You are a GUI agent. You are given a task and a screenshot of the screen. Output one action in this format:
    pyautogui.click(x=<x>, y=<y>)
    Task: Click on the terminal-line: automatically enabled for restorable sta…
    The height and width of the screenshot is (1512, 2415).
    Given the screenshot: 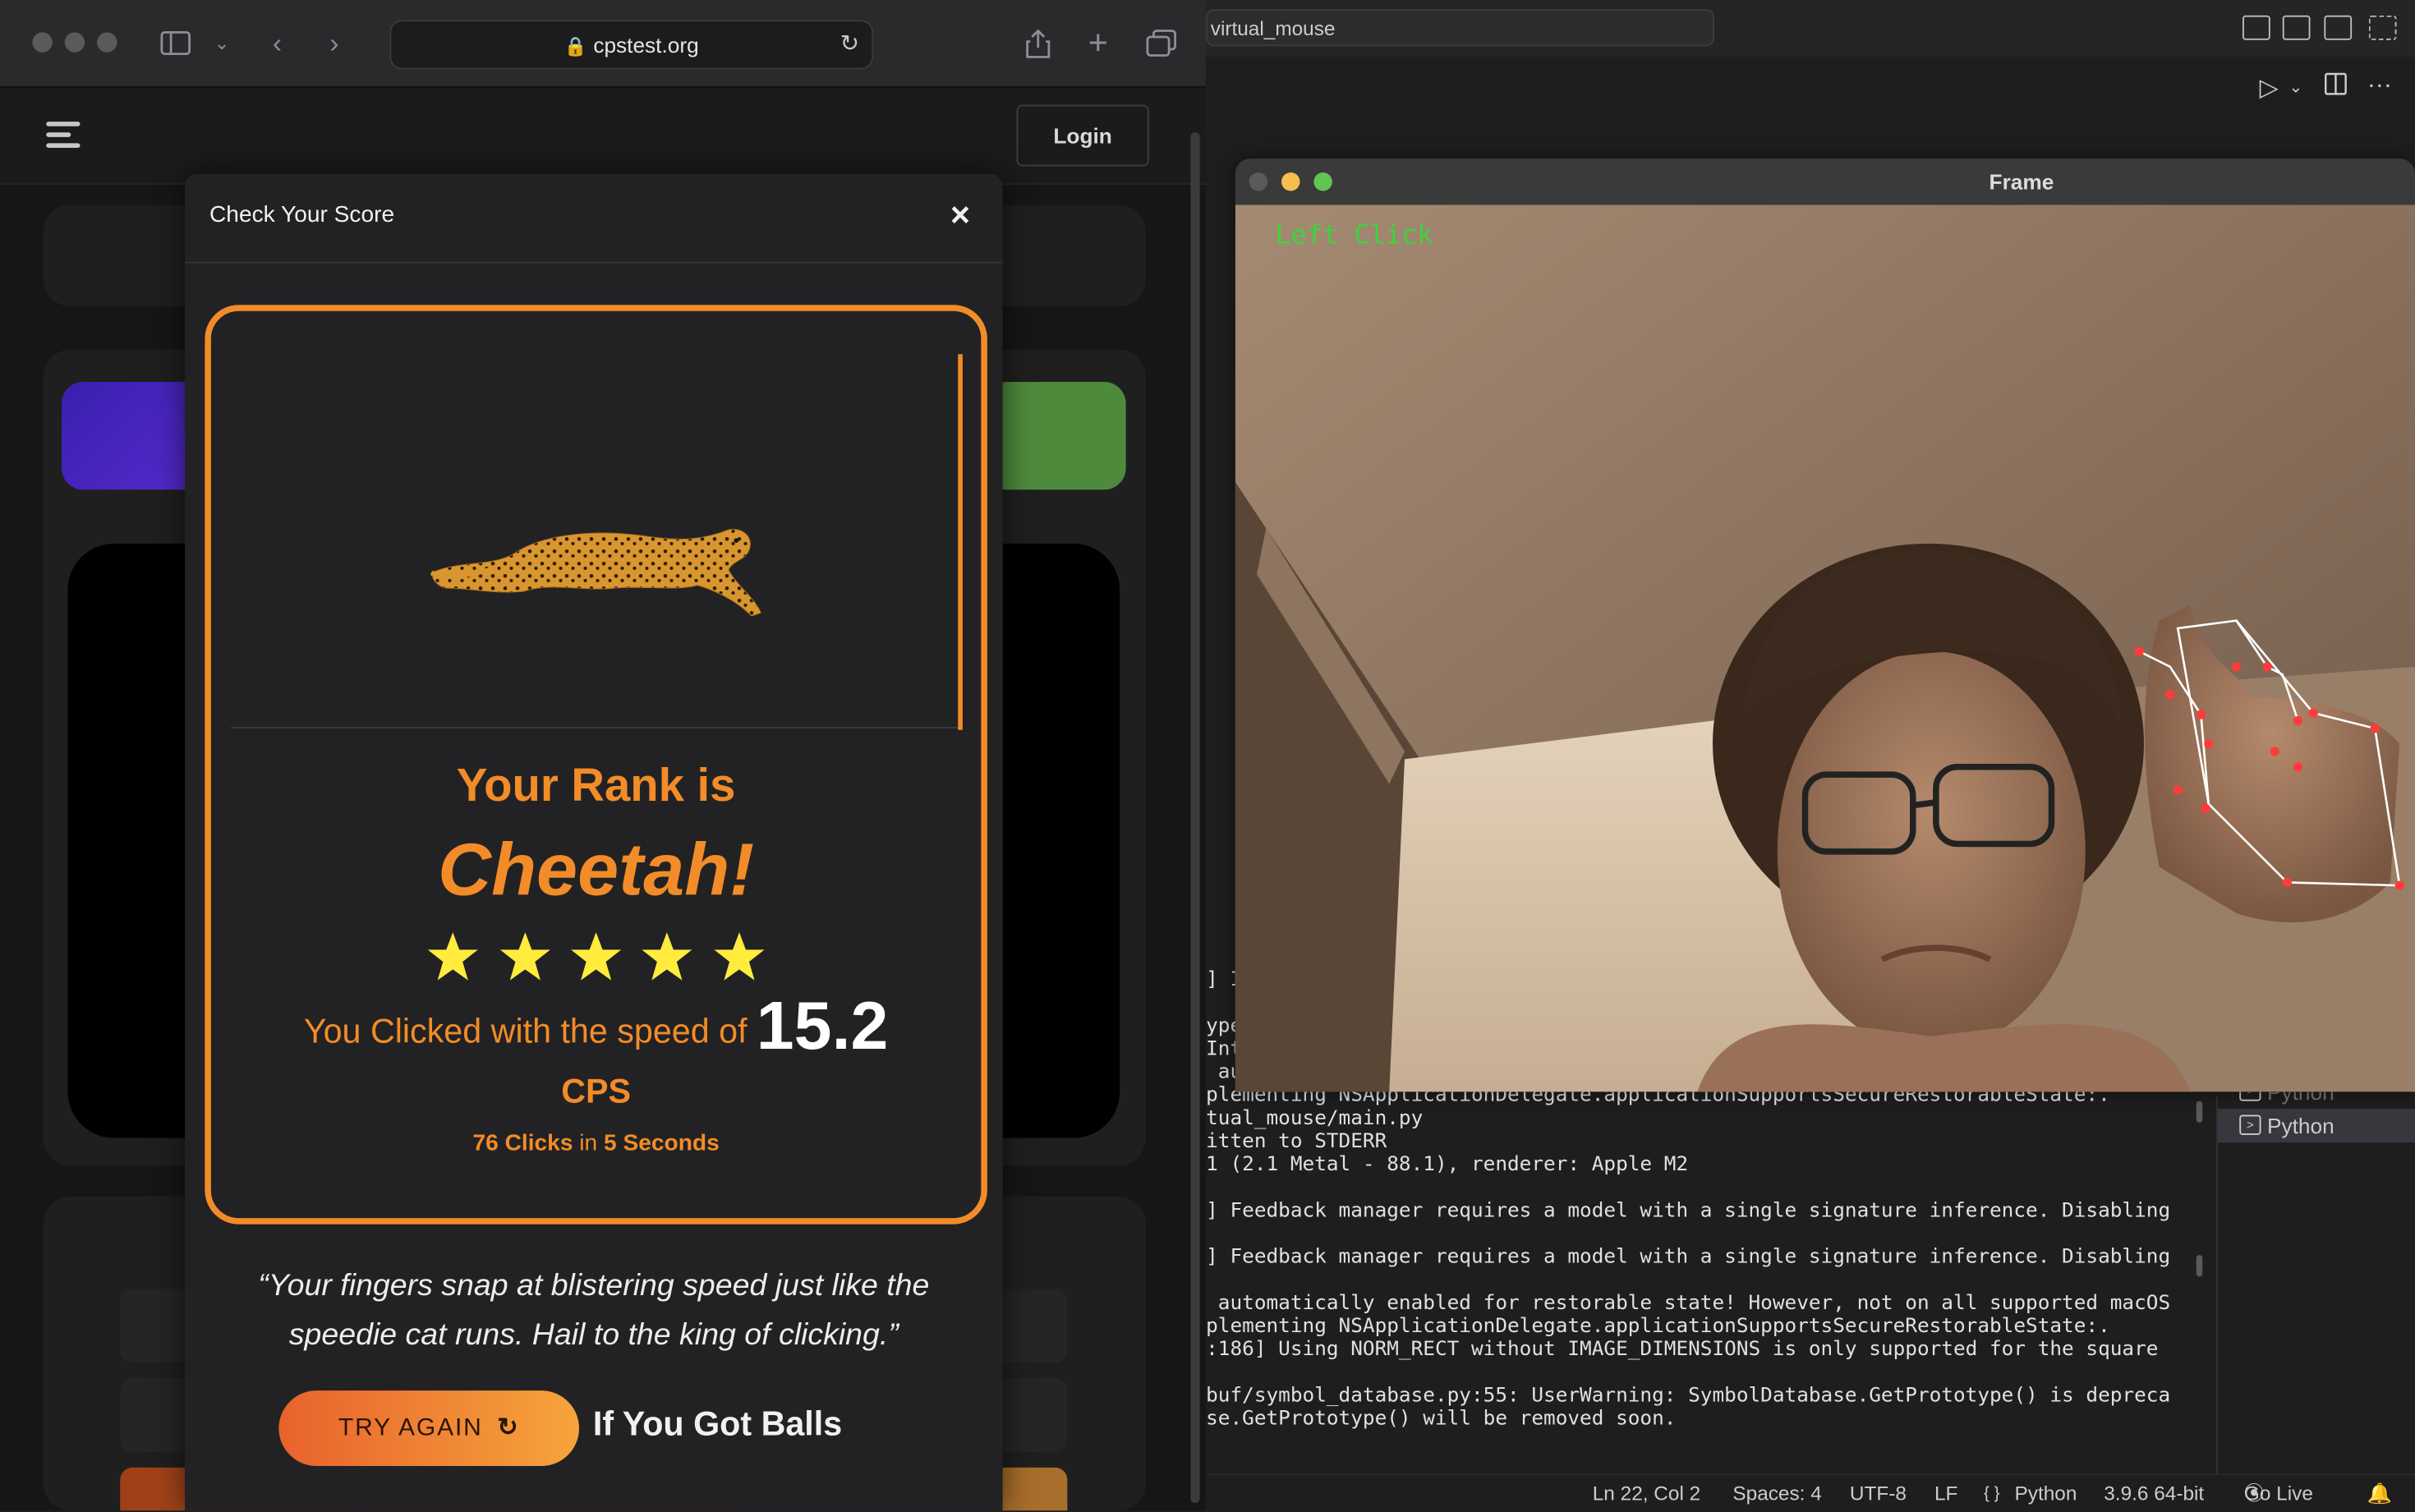 What is the action you would take?
    pyautogui.click(x=1688, y=1304)
    